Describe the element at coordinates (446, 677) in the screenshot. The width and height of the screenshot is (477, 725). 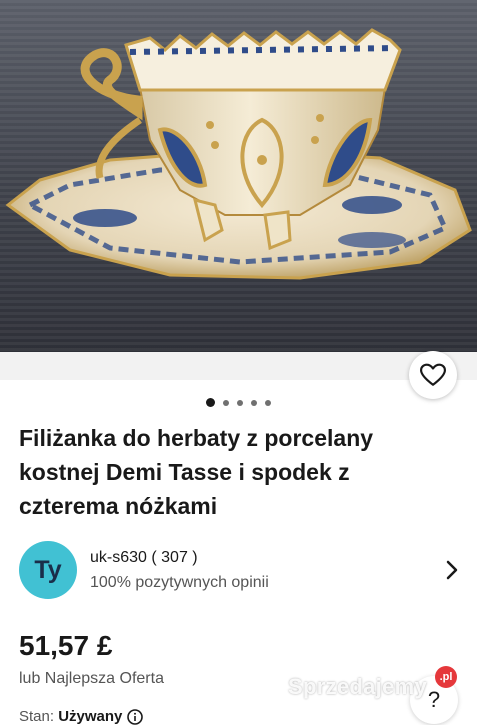
I see `watermark-badge: .pl` at that location.